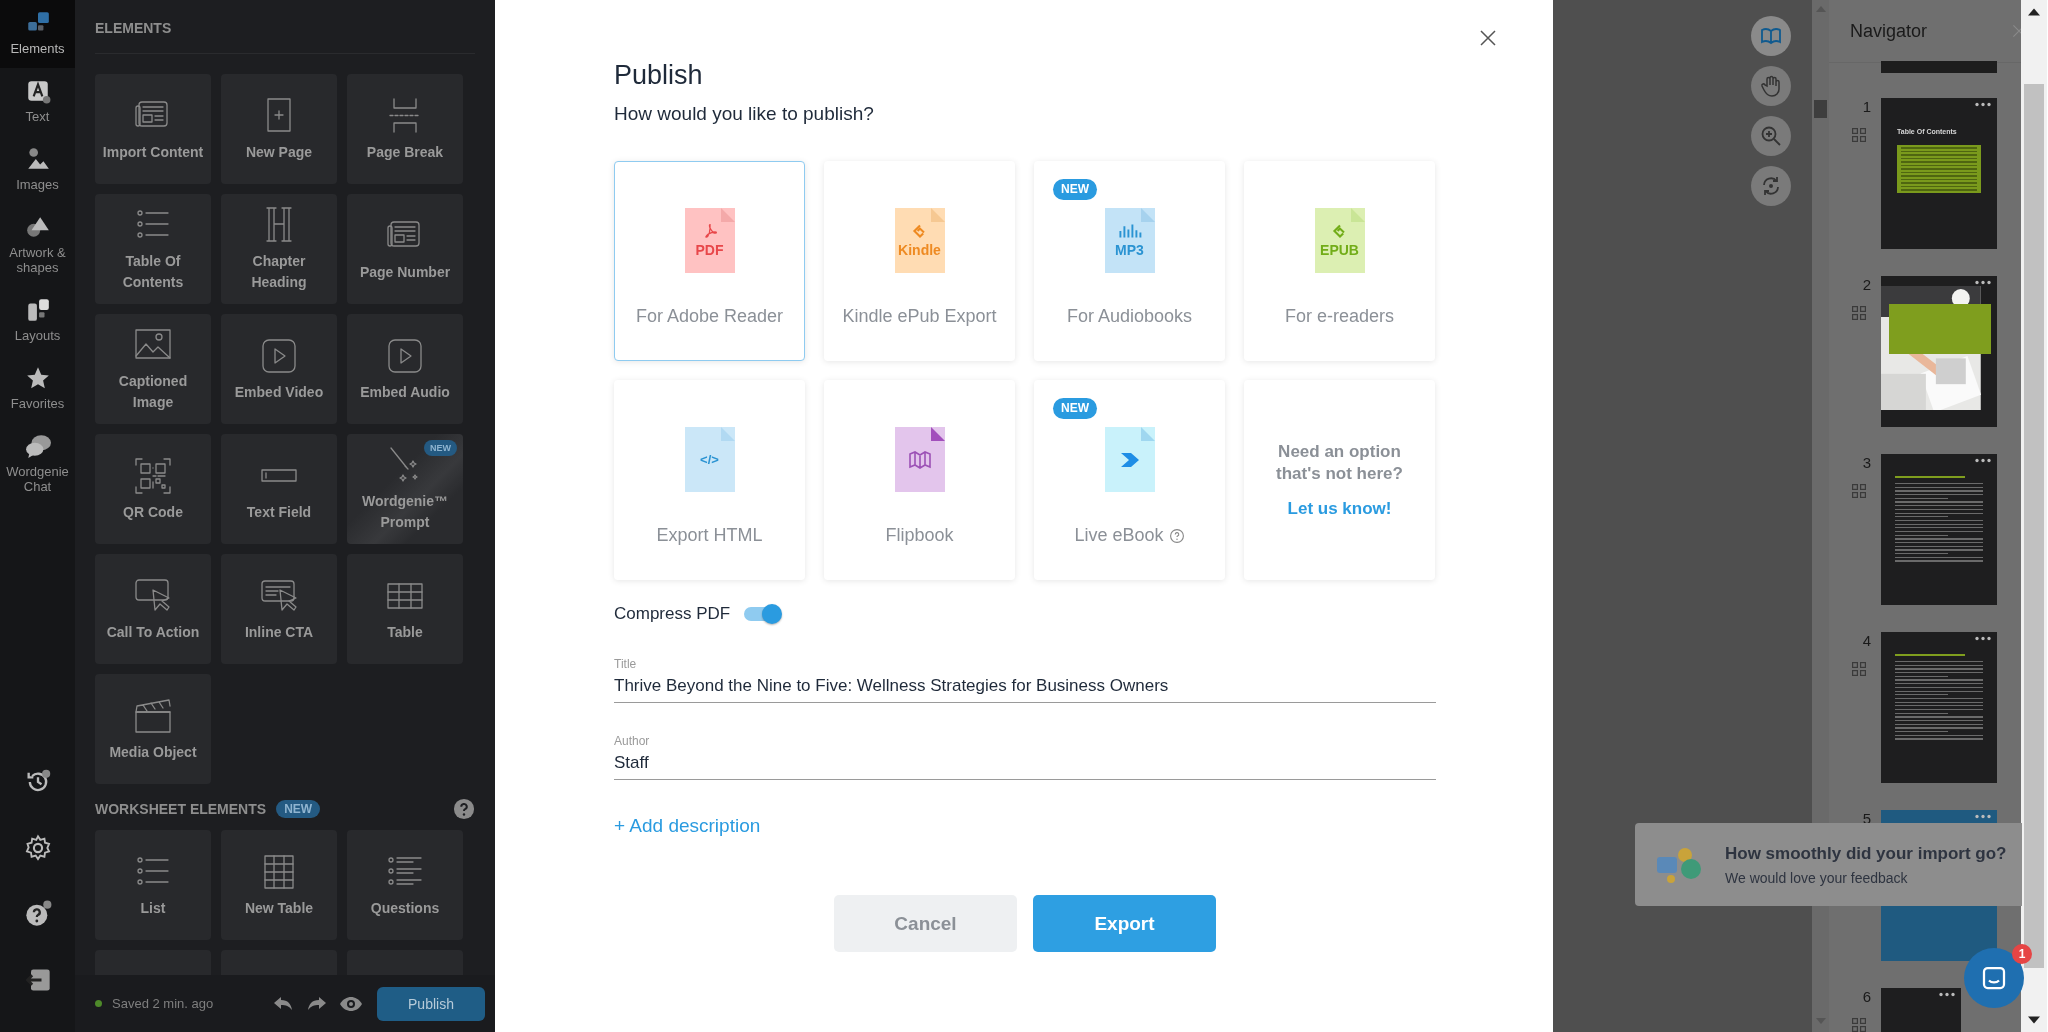 Image resolution: width=2048 pixels, height=1032 pixels. I want to click on option-label: Live eBook, so click(1119, 535).